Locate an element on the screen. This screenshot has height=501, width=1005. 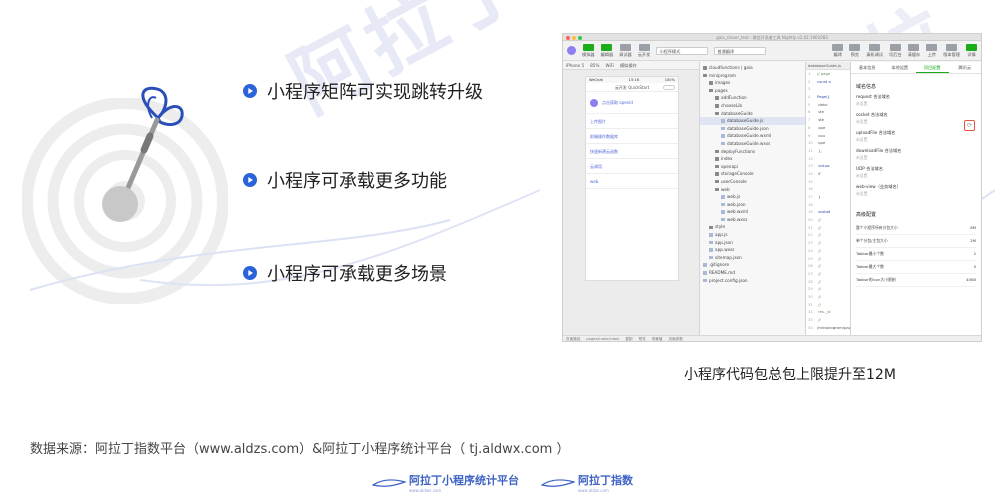
code-line: 24 // is located at coordinates (828, 251).